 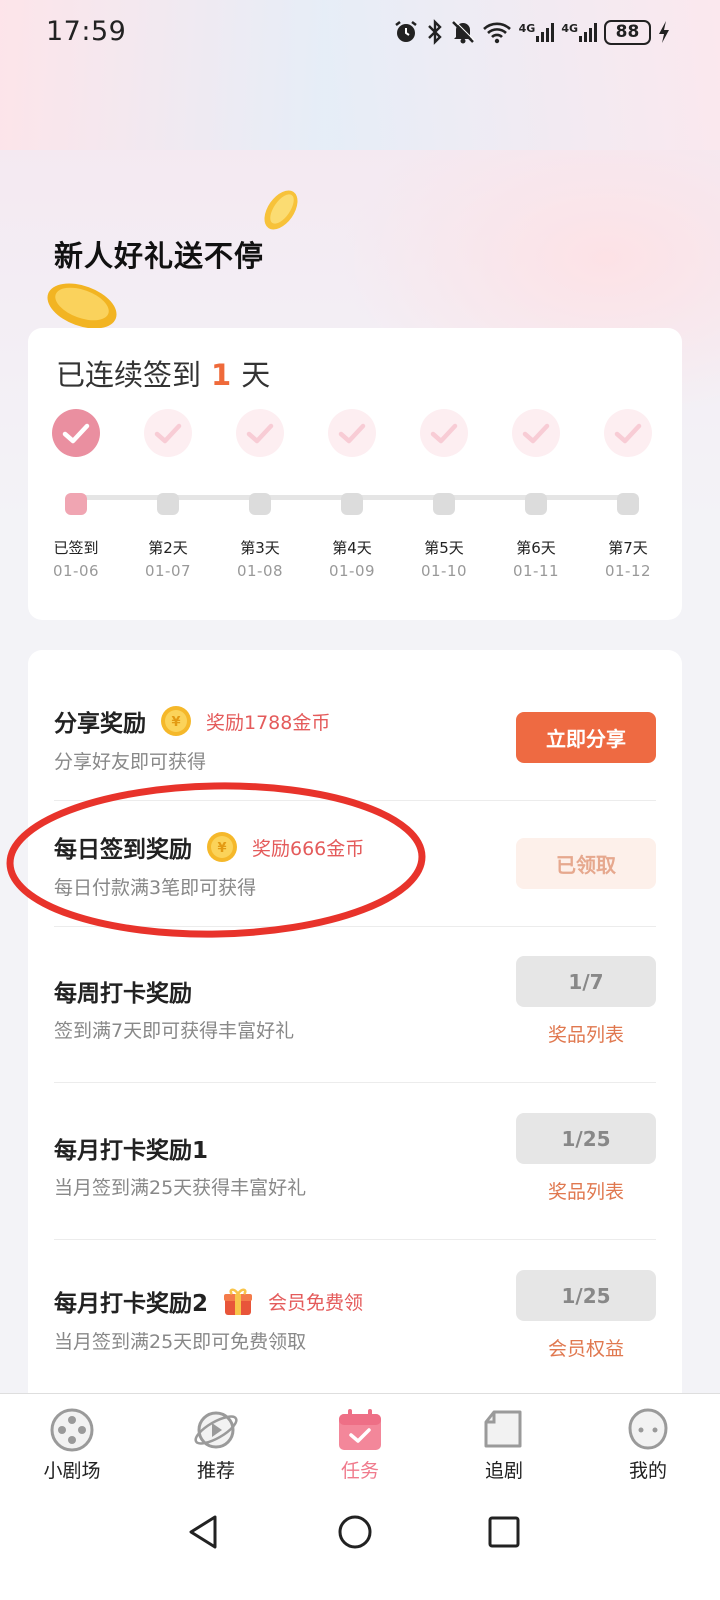 What do you see at coordinates (192, 721) in the screenshot?
I see `task-title: 分享奖励 ¥ 奖励1788金币` at bounding box center [192, 721].